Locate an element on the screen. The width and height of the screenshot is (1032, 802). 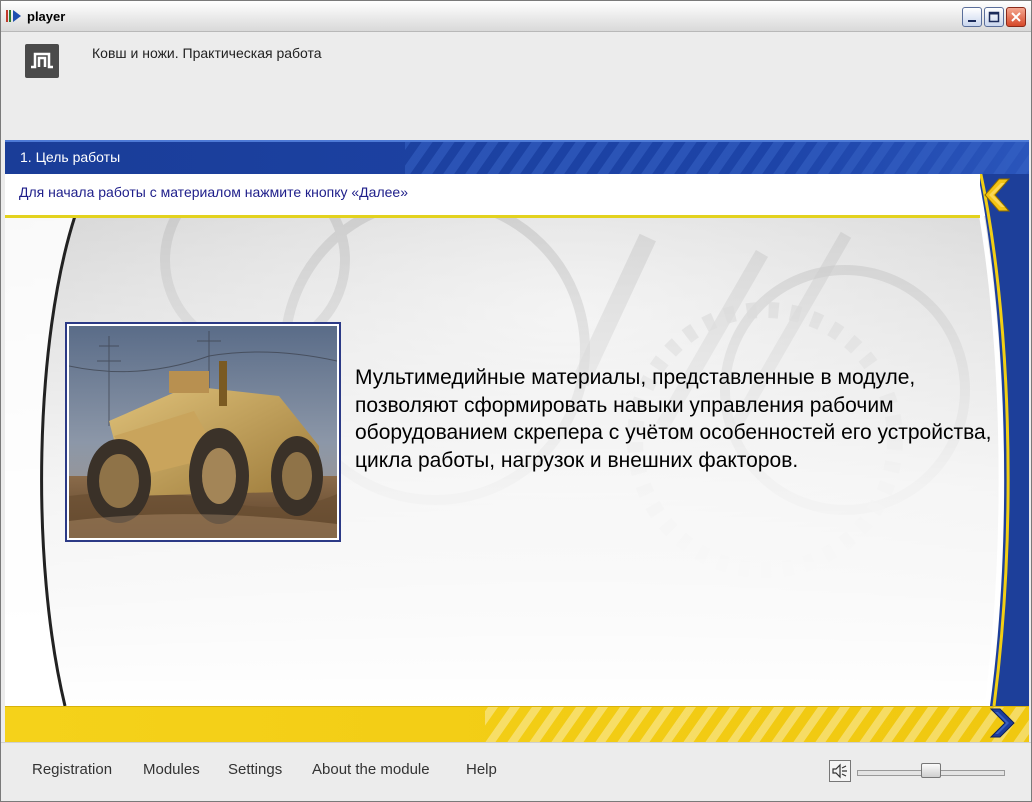
maximize-button is located at coordinates (994, 17).